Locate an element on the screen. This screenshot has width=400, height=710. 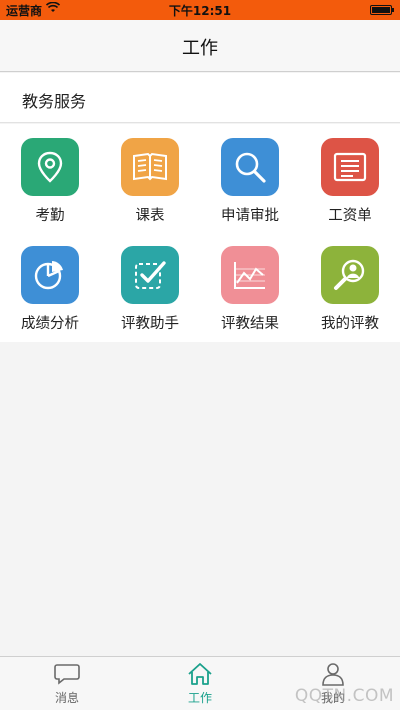
tile-label: 我的评教 is located at coordinates (350, 324).